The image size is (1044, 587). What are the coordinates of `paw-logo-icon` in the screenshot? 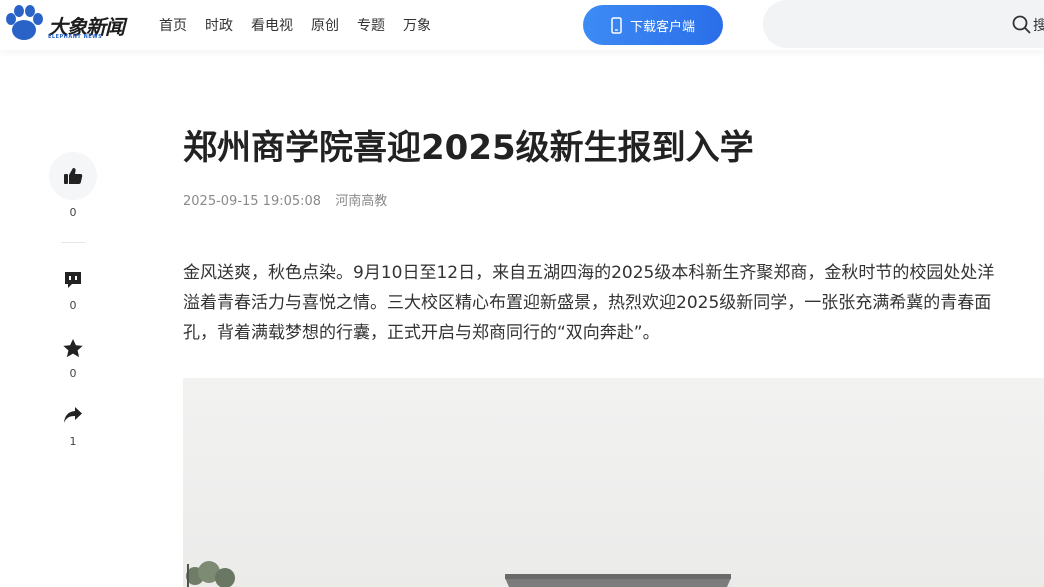 It's located at (24, 22).